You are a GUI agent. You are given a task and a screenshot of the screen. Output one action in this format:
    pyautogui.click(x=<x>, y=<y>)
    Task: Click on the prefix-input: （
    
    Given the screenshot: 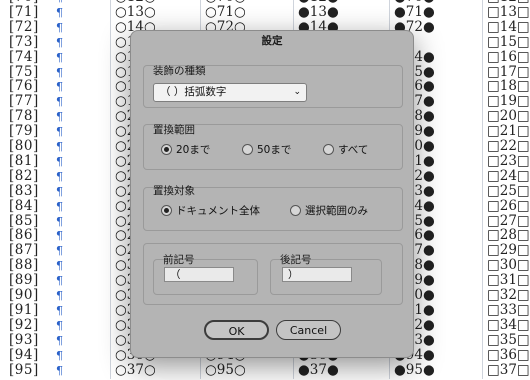 What is the action you would take?
    pyautogui.click(x=199, y=274)
    